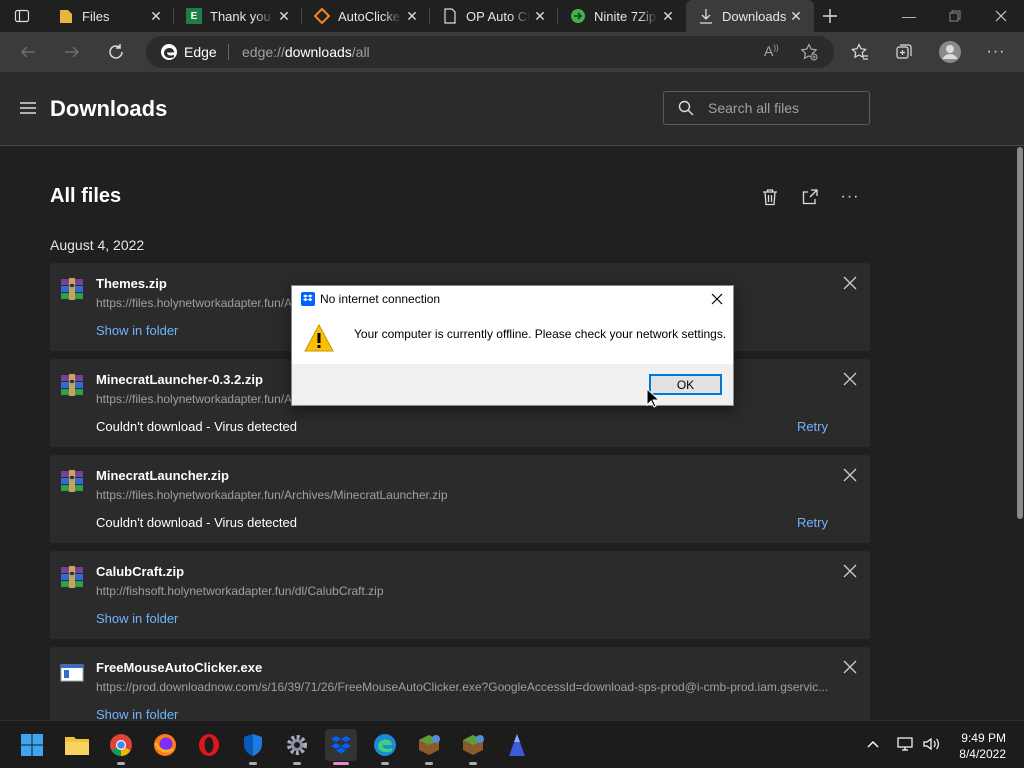  What do you see at coordinates (380, 299) in the screenshot?
I see `dialog-title: No internet connection` at bounding box center [380, 299].